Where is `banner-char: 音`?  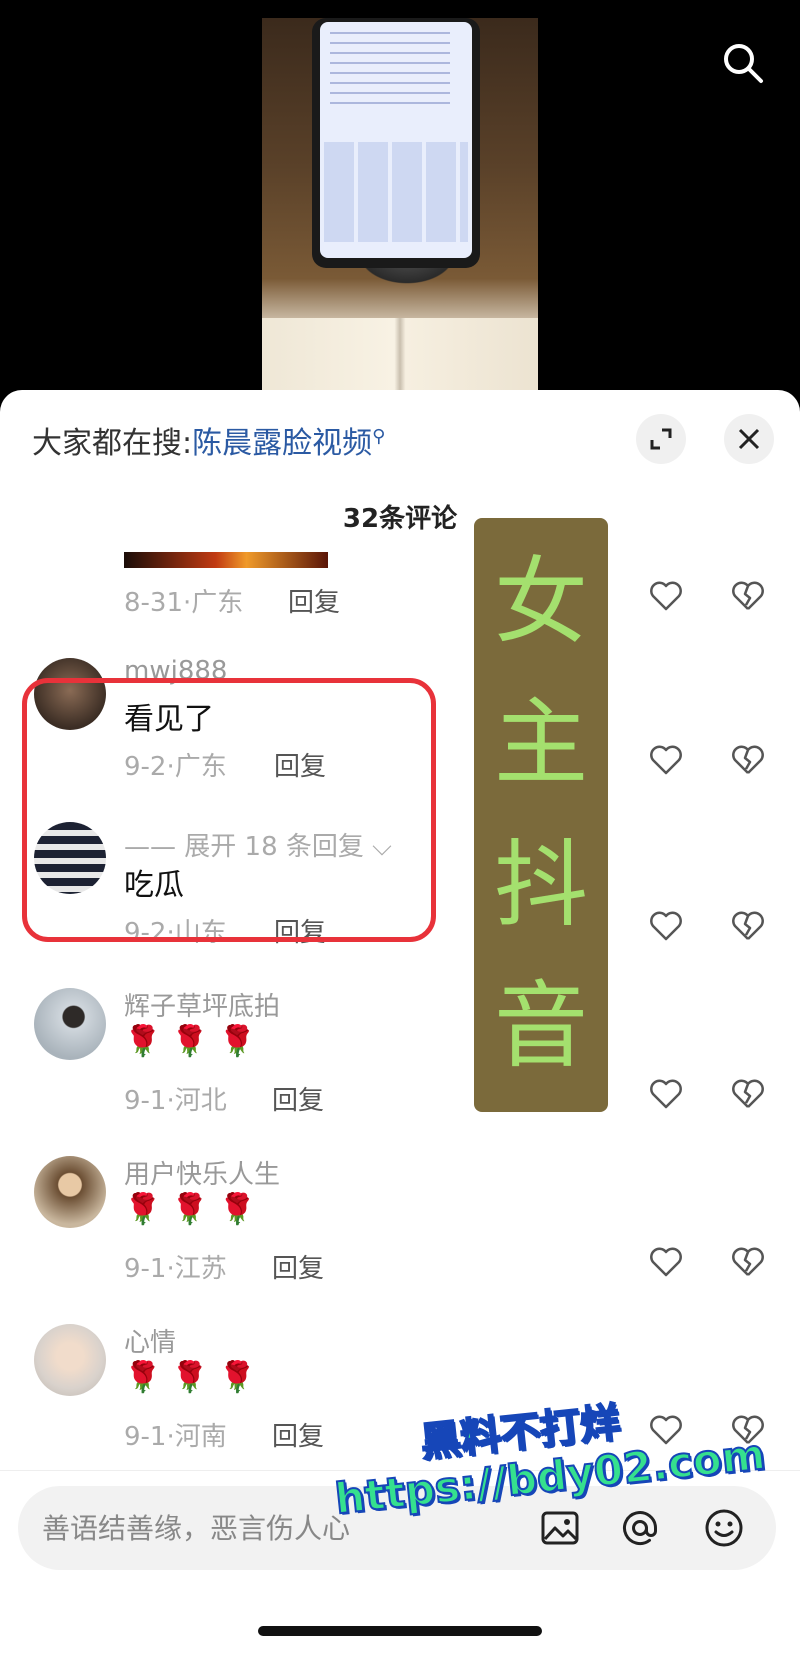
banner-char: 音 is located at coordinates (540, 1027).